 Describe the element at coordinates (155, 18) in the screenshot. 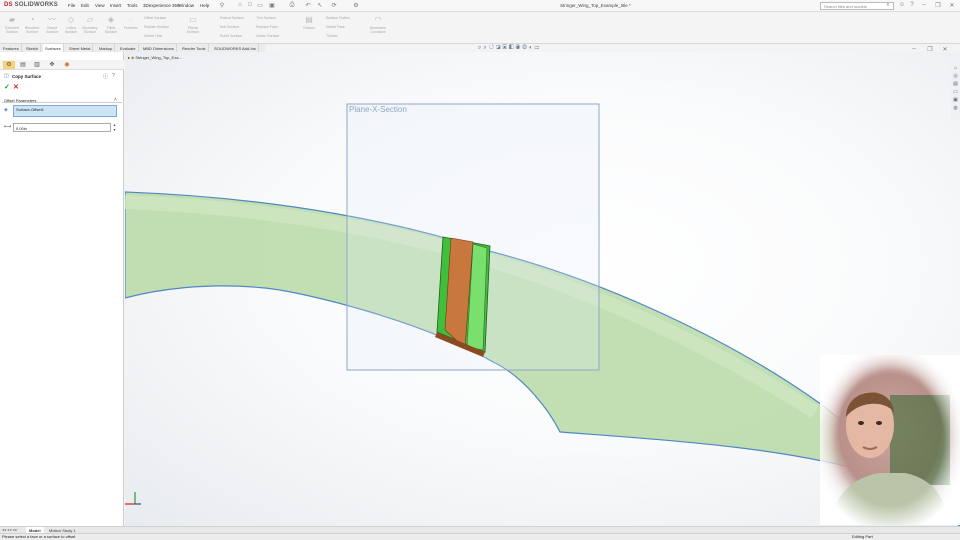

I see `offset-surface-button: Offset Surface` at that location.